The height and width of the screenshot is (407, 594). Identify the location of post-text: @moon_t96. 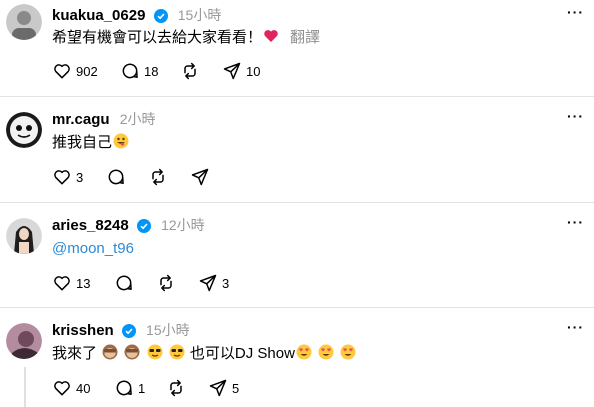
(93, 249).